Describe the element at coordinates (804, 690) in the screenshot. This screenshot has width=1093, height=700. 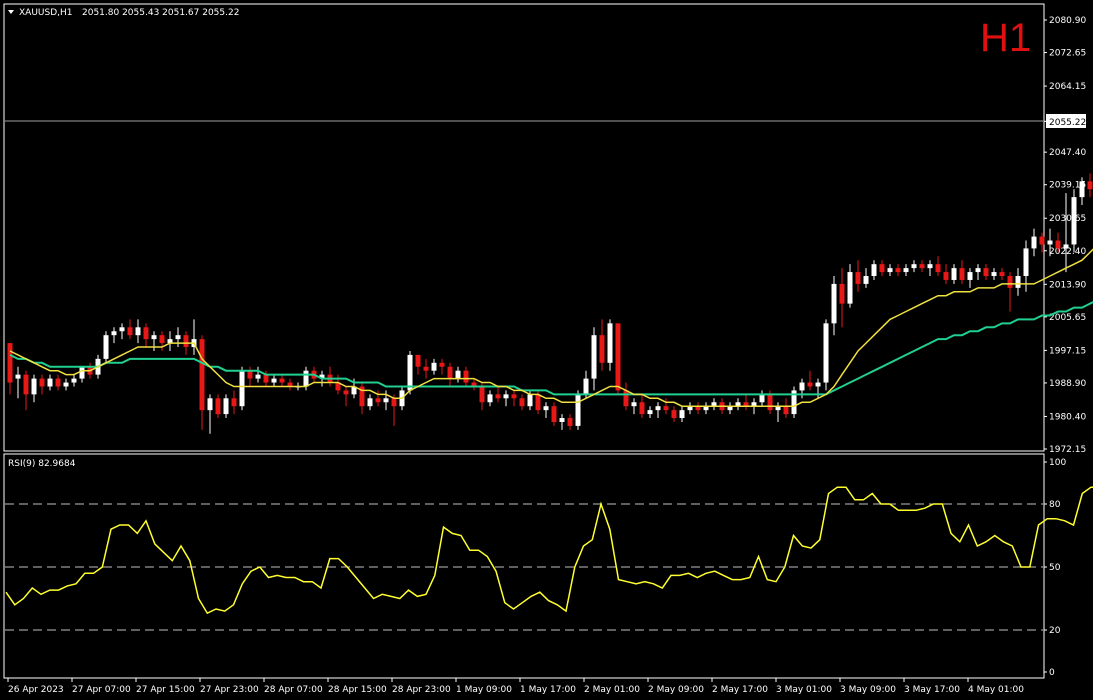
I see `time-tick-label: 3 May 01:00` at that location.